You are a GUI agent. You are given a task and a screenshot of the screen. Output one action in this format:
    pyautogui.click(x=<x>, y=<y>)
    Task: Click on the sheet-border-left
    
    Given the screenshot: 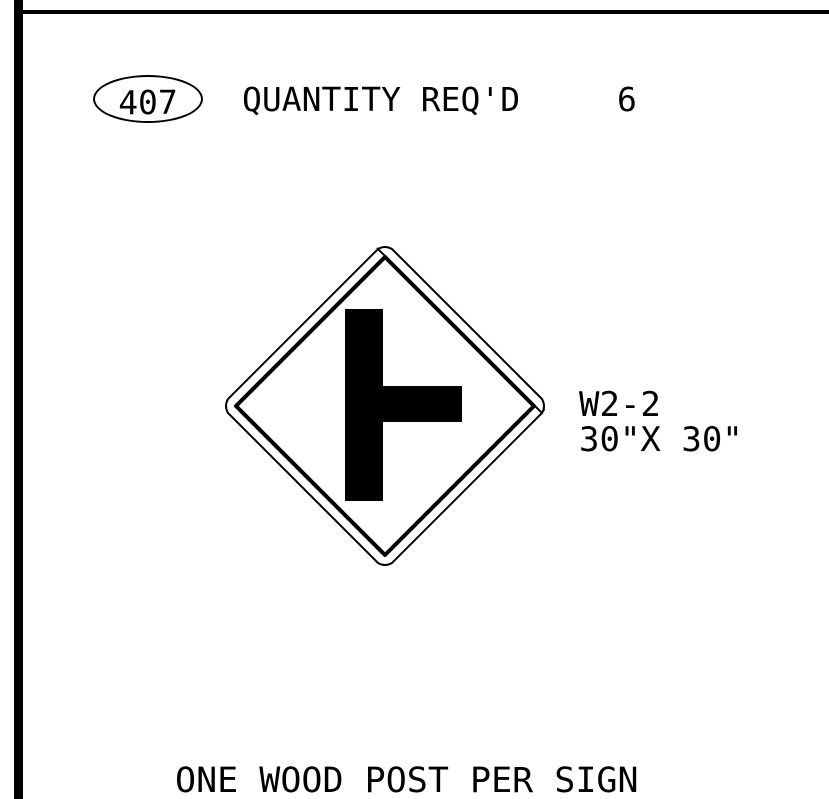 What is the action you would take?
    pyautogui.click(x=18, y=399)
    